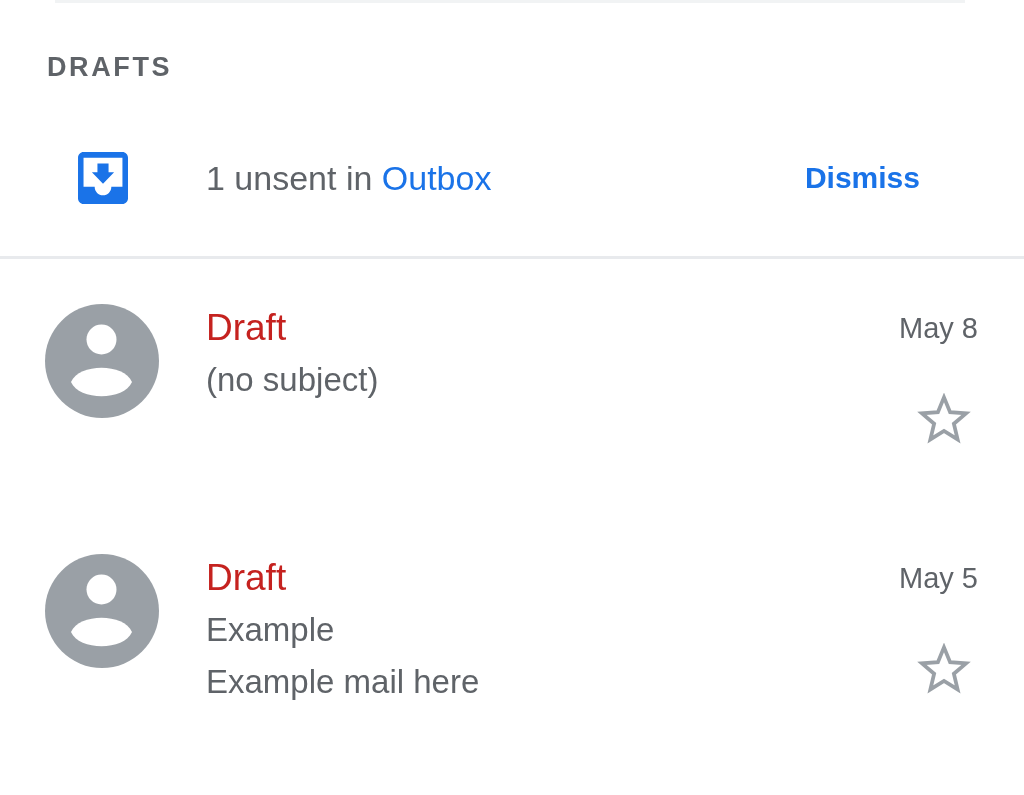  Describe the element at coordinates (292, 380) in the screenshot. I see `subject-text: (no subject)` at that location.